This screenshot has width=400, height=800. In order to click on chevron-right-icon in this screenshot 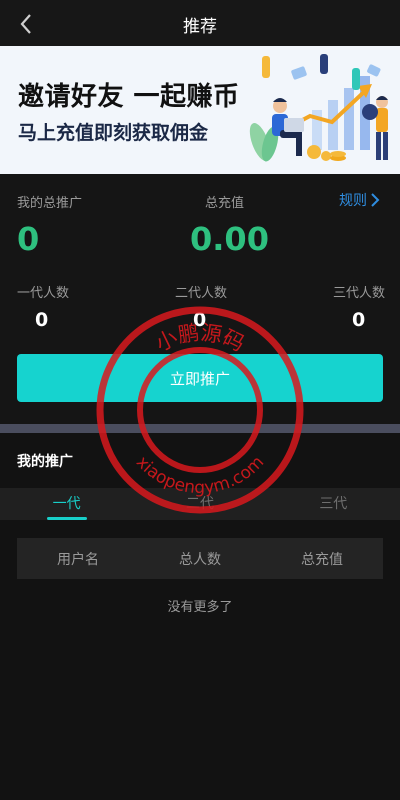, I will do `click(375, 200)`.